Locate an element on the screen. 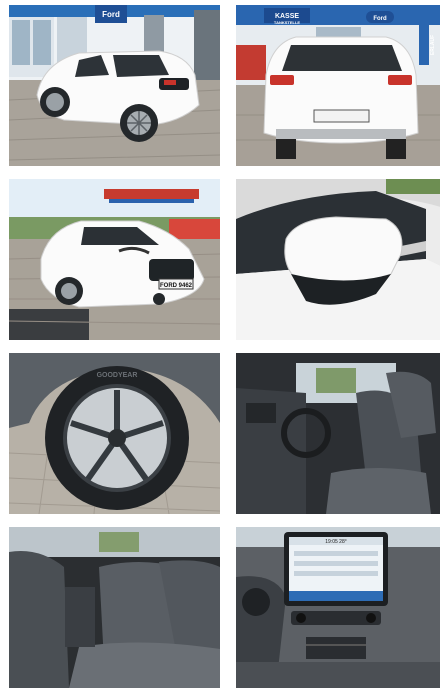 Image resolution: width=440 pixels, height=688 pixels. tankstelle-sign: TANKSTELLE is located at coordinates (287, 22).